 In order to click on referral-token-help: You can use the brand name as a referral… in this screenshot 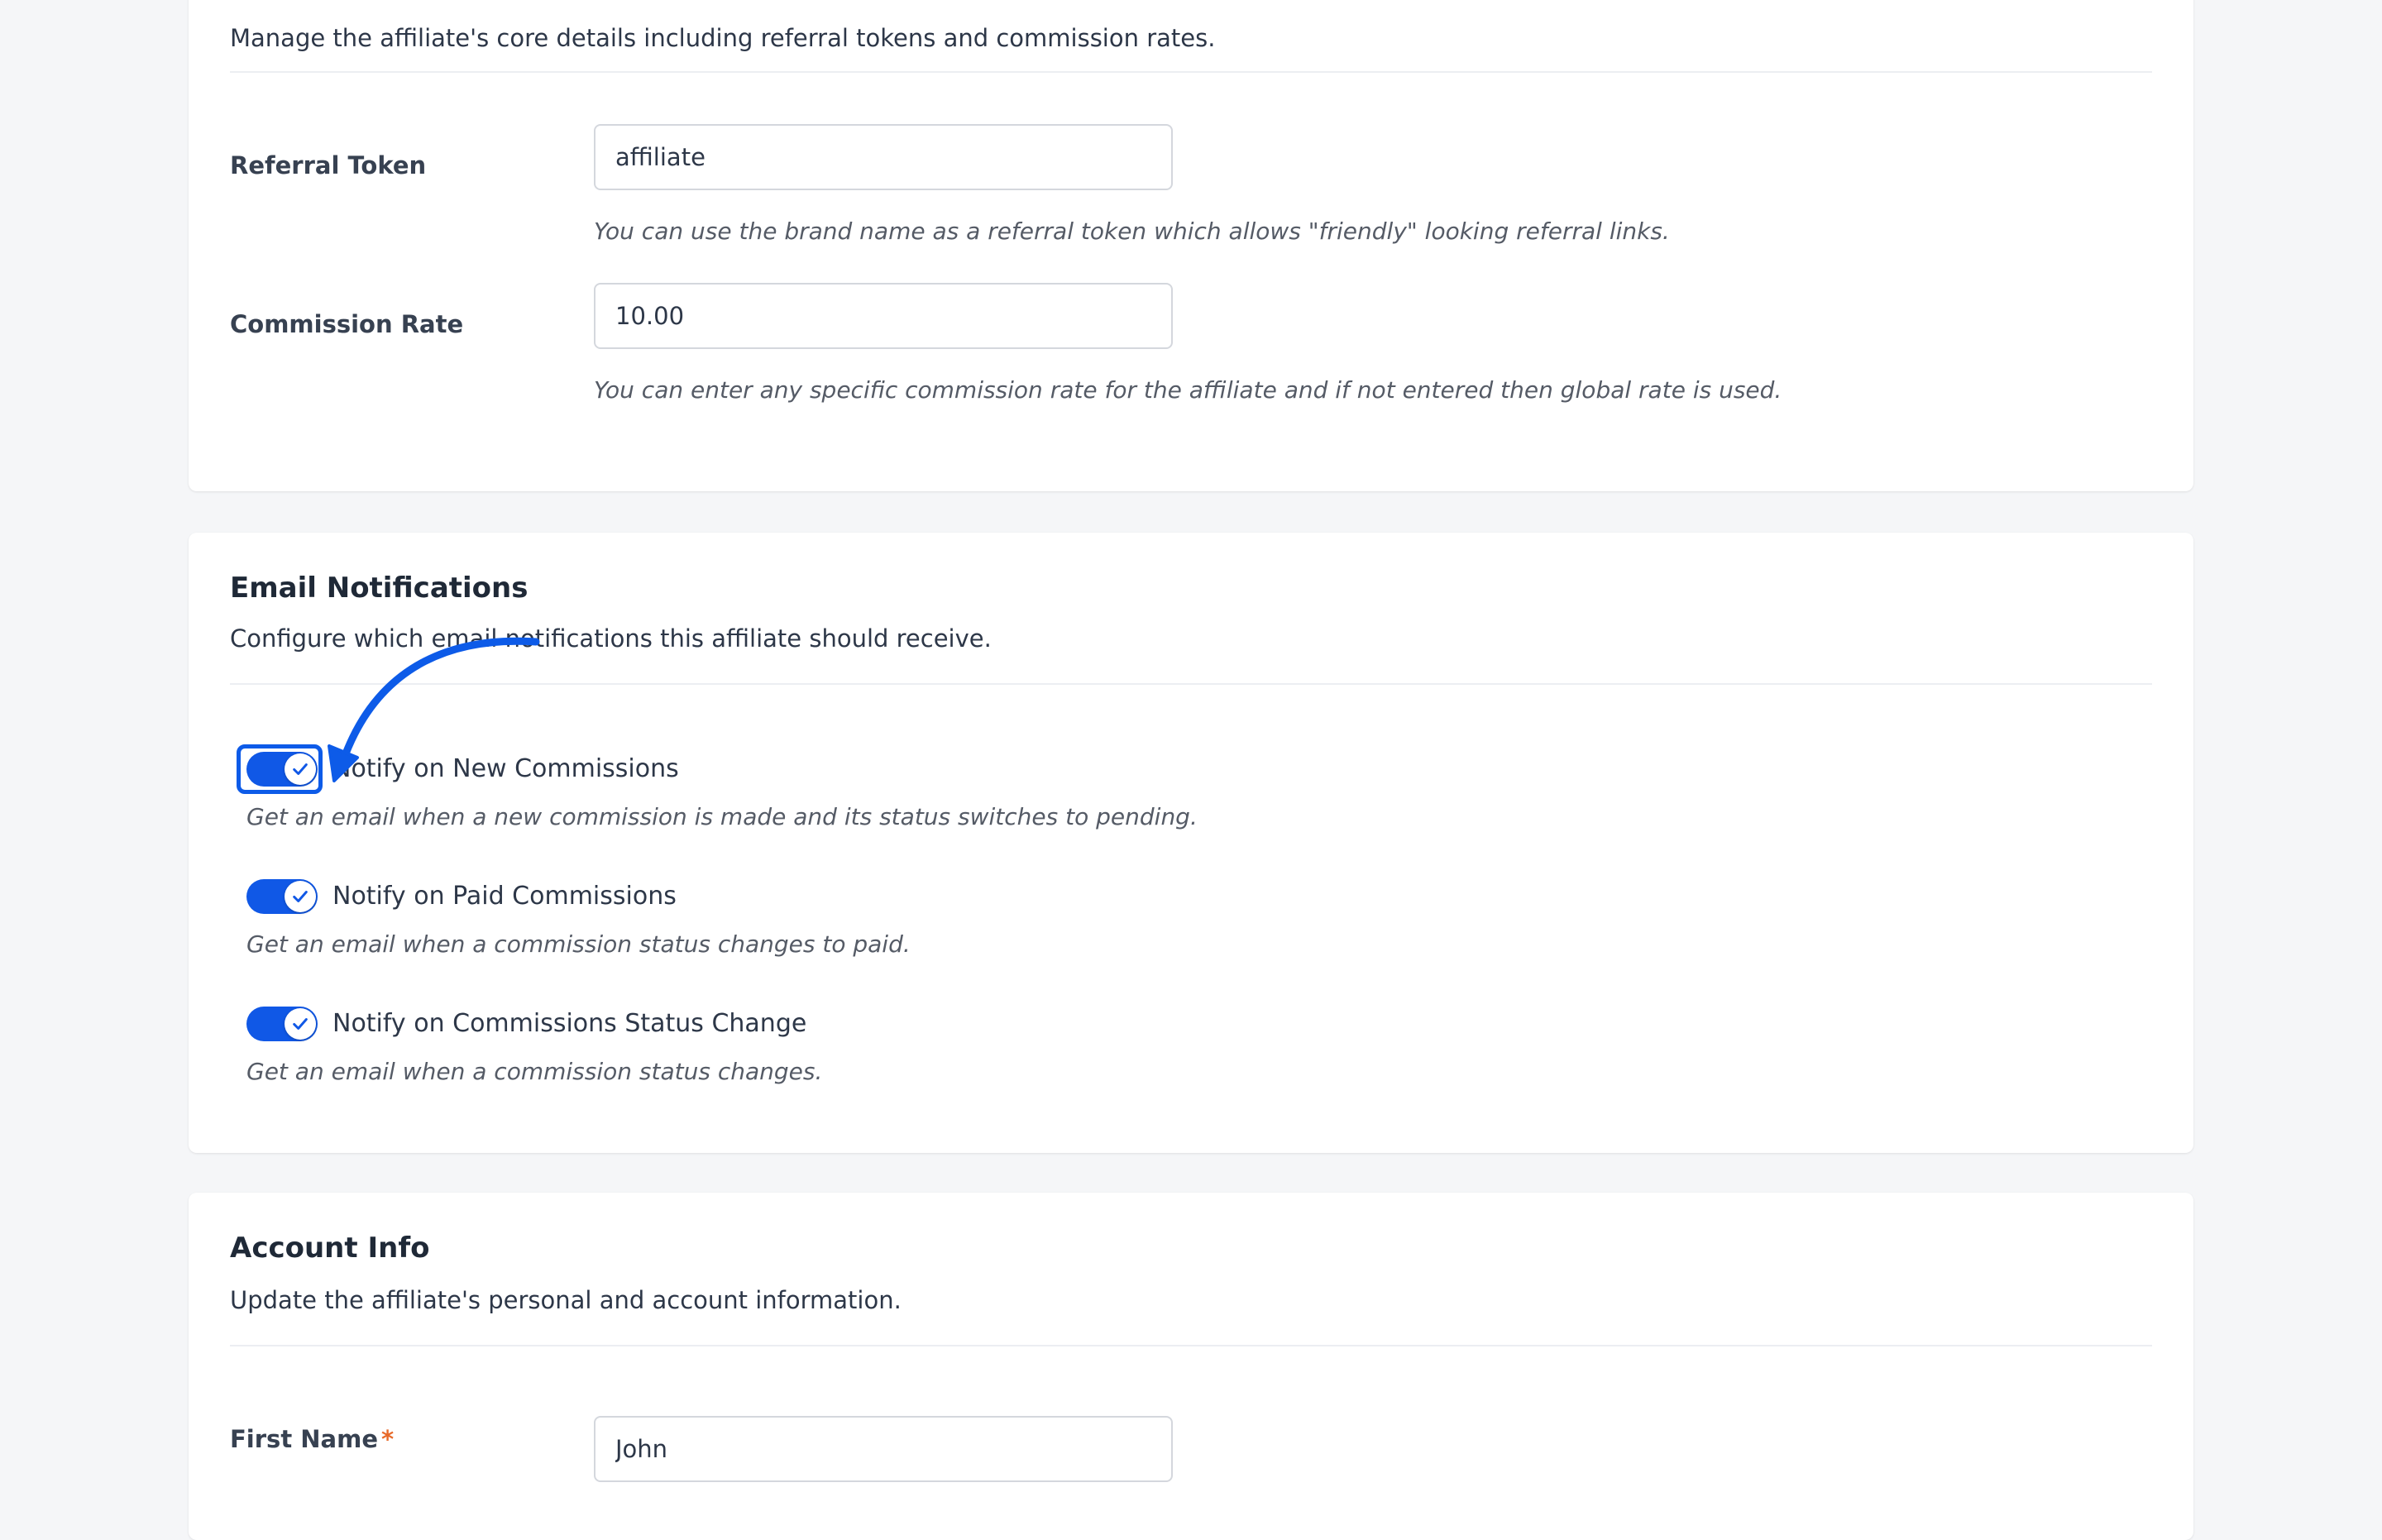, I will do `click(1132, 231)`.